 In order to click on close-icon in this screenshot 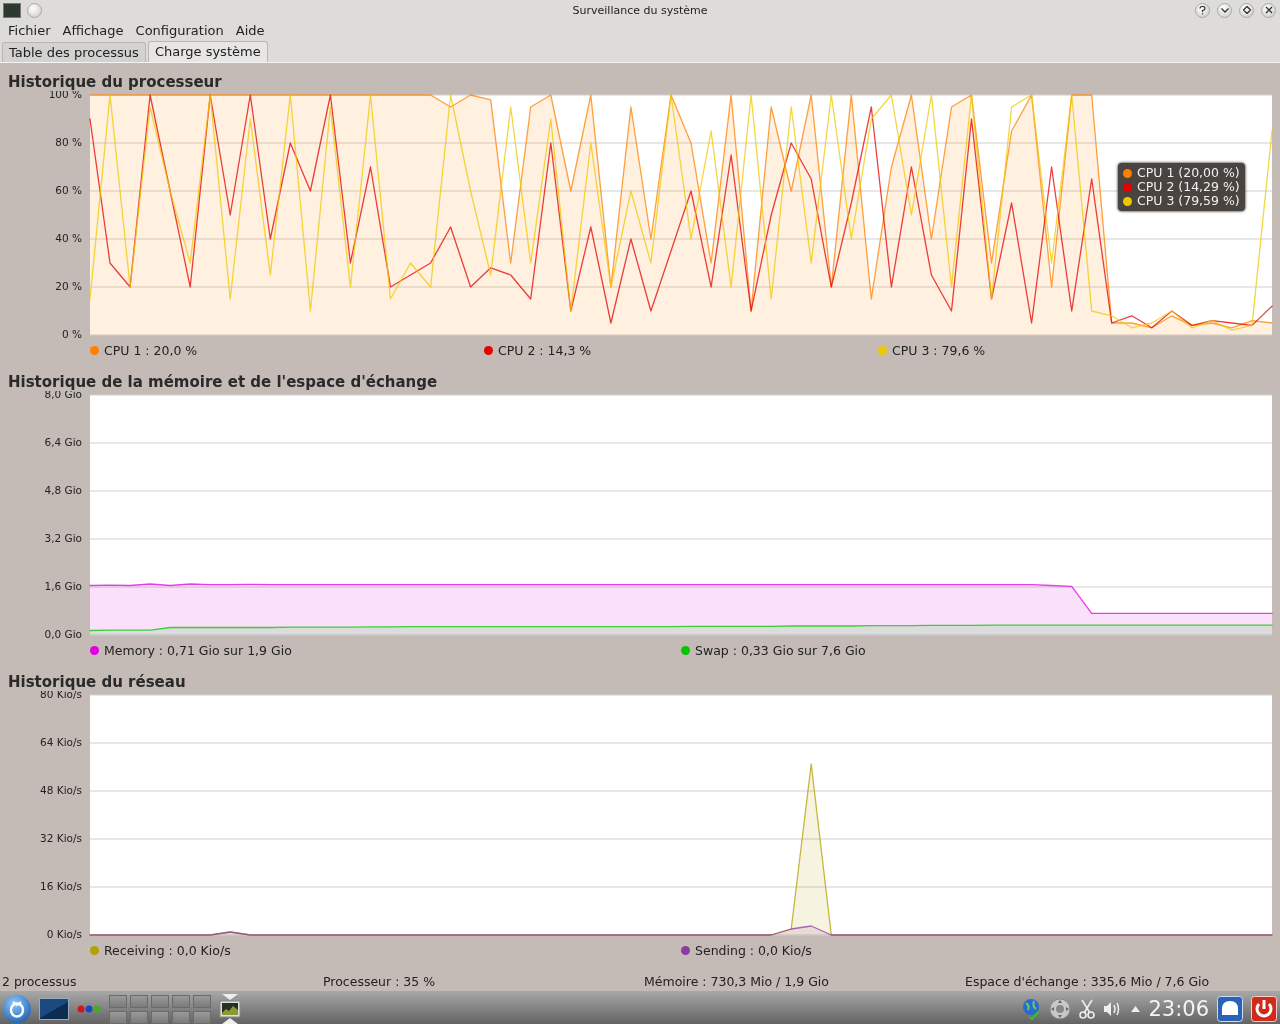, I will do `click(1268, 10)`.